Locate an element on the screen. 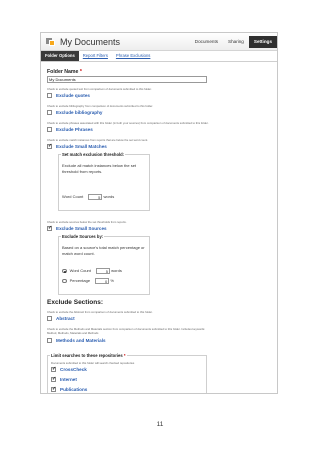 This screenshot has width=320, height=453. sources-percentage-row: Percentage 0 % is located at coordinates (88, 281).